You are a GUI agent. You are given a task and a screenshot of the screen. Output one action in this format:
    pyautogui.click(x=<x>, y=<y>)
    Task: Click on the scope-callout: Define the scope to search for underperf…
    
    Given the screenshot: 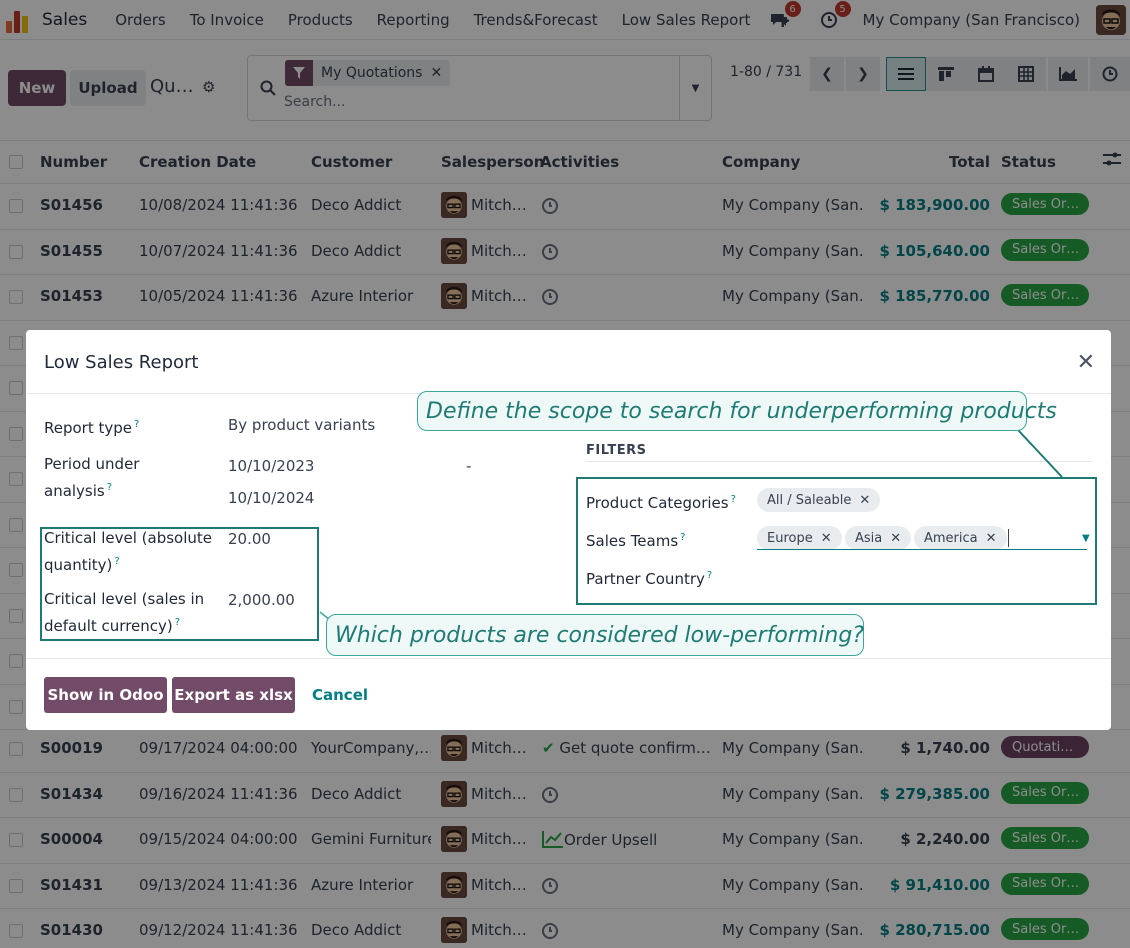 What is the action you would take?
    pyautogui.click(x=737, y=411)
    